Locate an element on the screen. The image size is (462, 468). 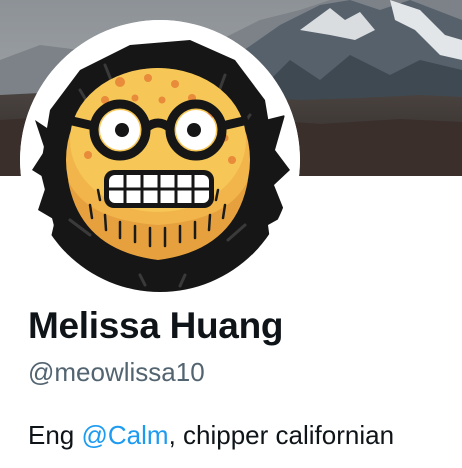
profile-bio: Eng @Calm, chipper californian is located at coordinates (211, 435).